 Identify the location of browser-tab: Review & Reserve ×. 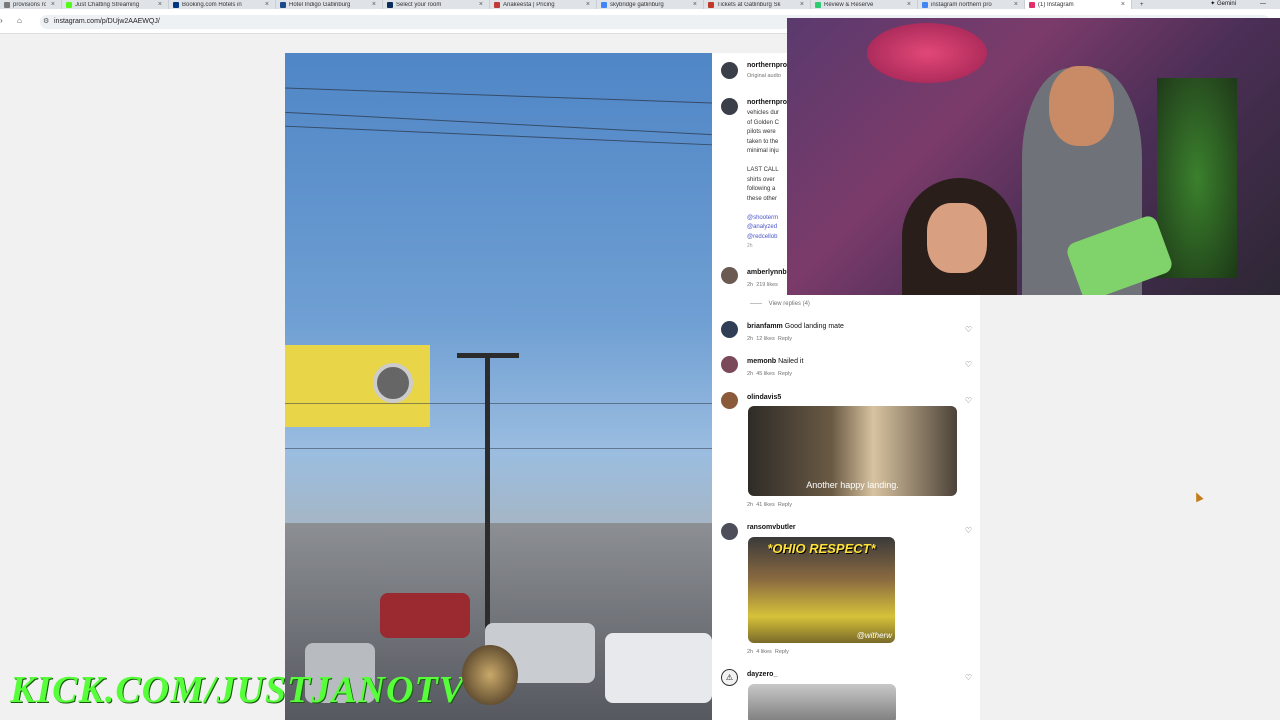
(864, 4).